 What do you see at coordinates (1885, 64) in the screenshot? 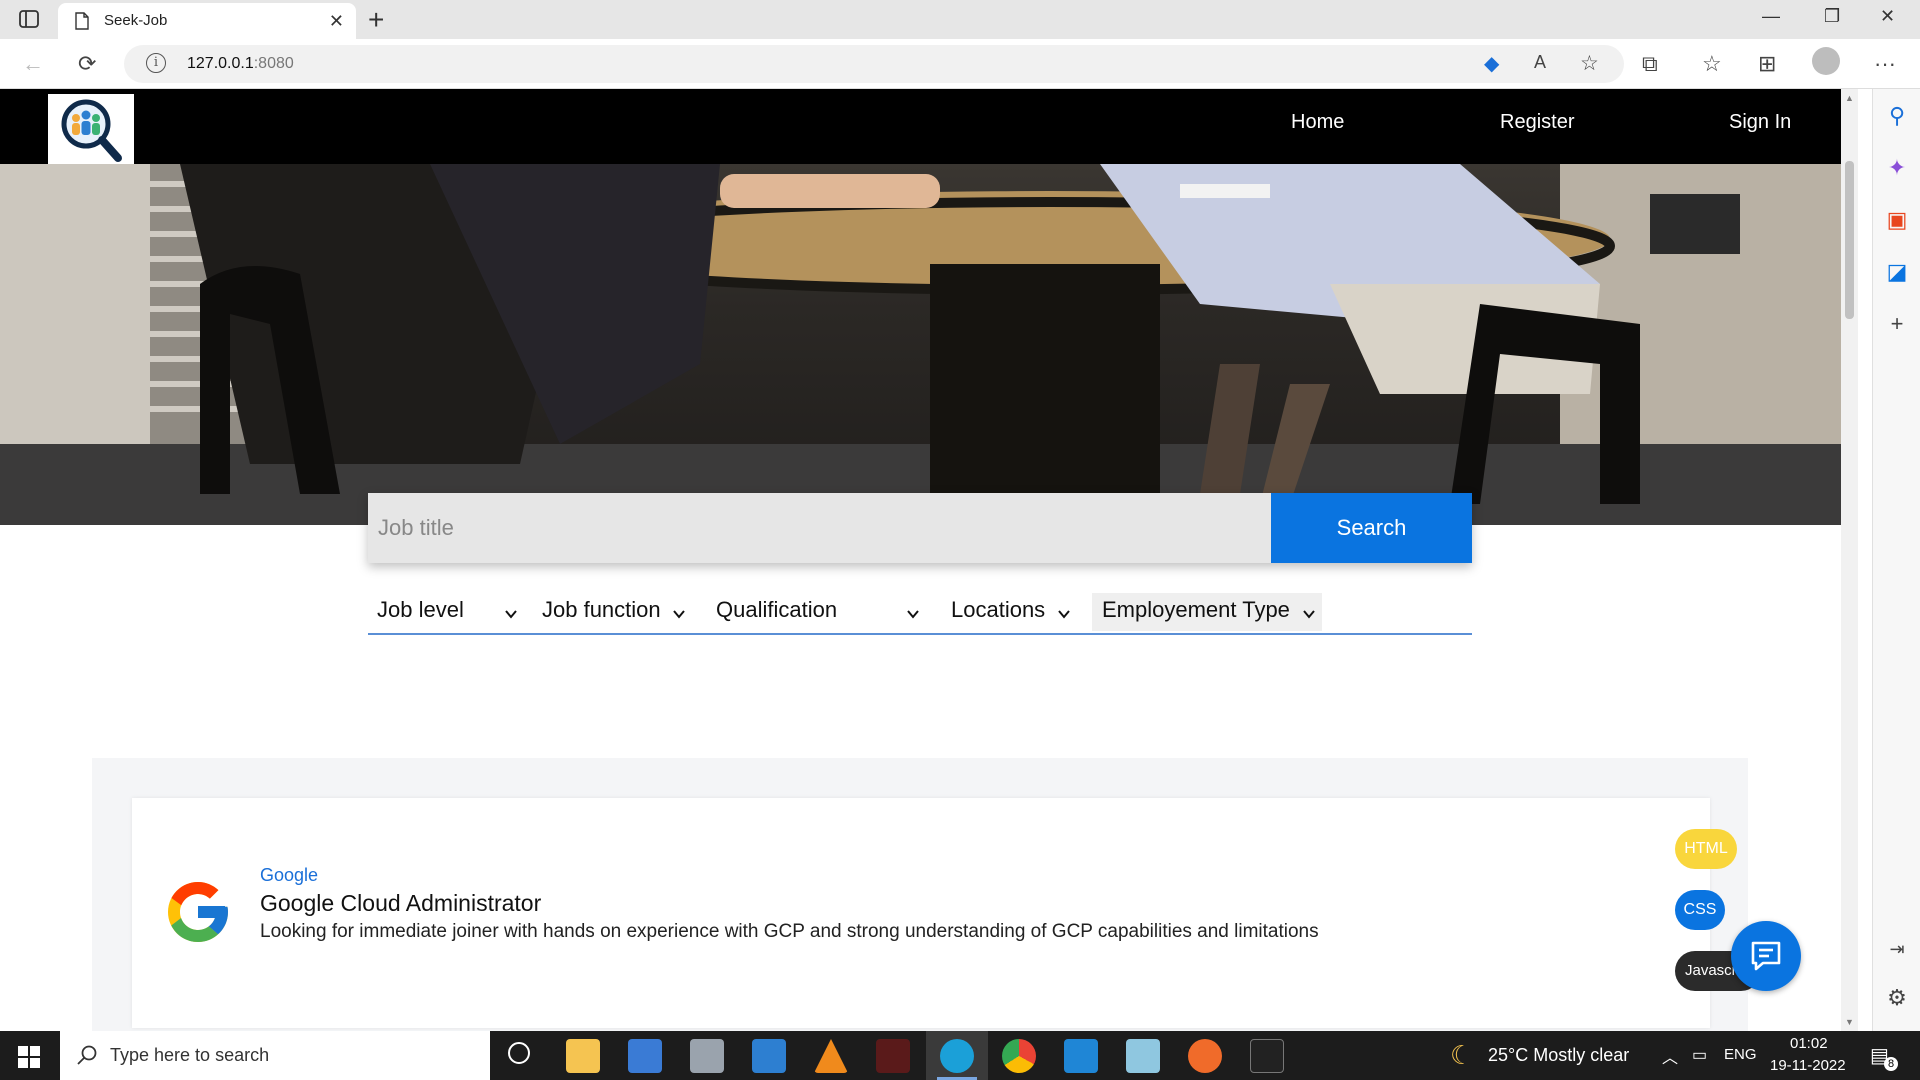
I see `more-icon: ···` at bounding box center [1885, 64].